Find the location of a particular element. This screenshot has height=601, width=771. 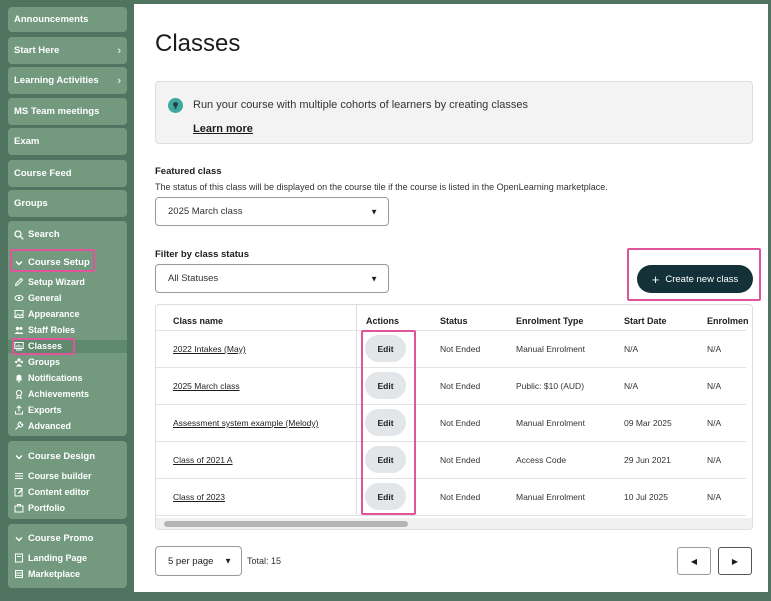

groups-icon is located at coordinates (19, 362).